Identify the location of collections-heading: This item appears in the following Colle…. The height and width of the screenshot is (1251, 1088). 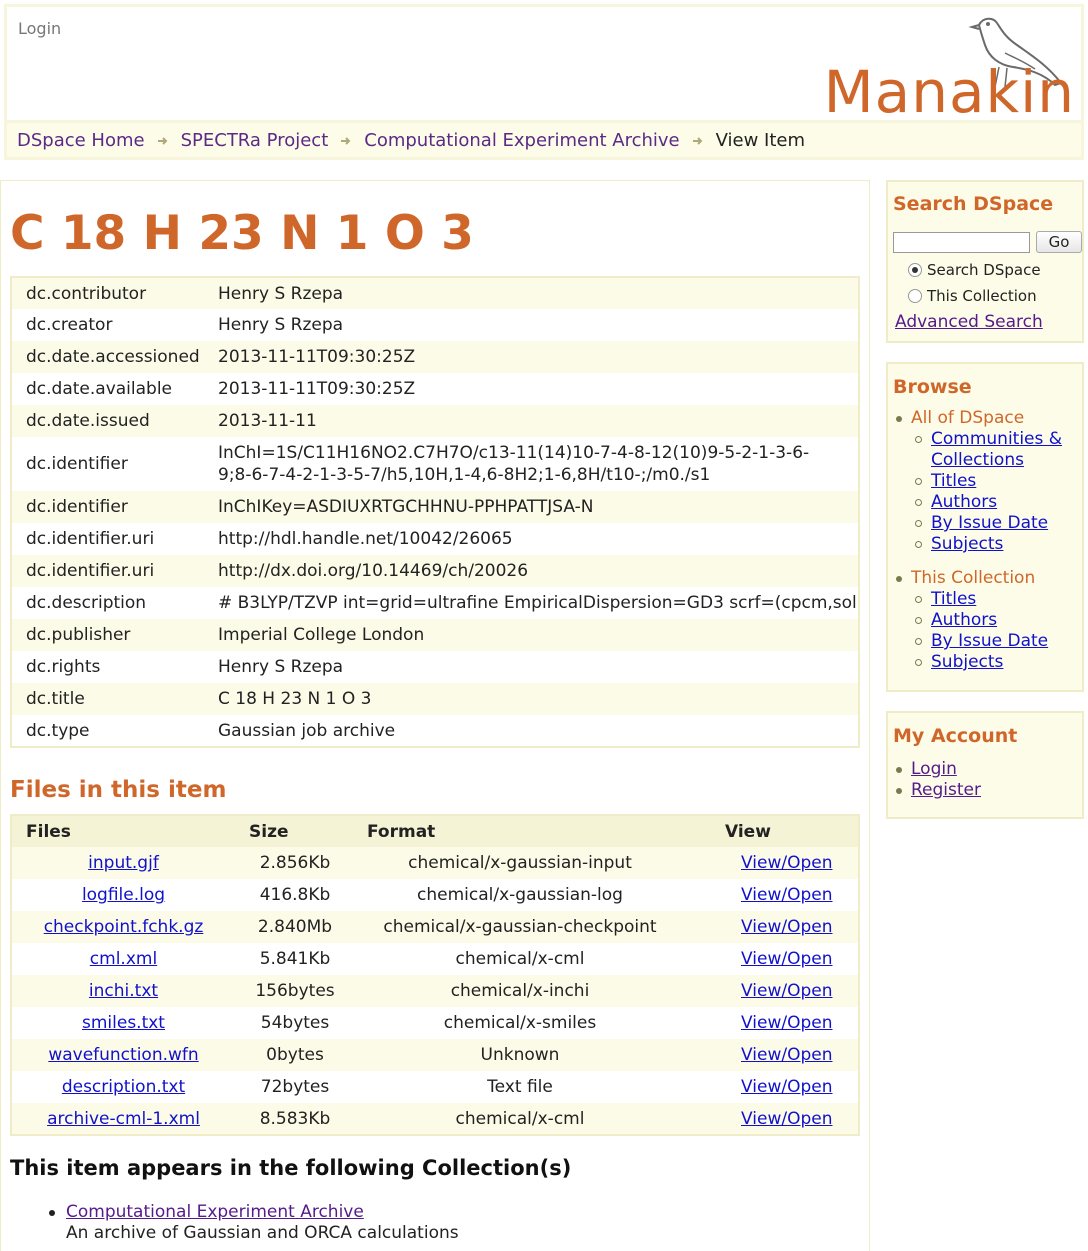
(291, 1168).